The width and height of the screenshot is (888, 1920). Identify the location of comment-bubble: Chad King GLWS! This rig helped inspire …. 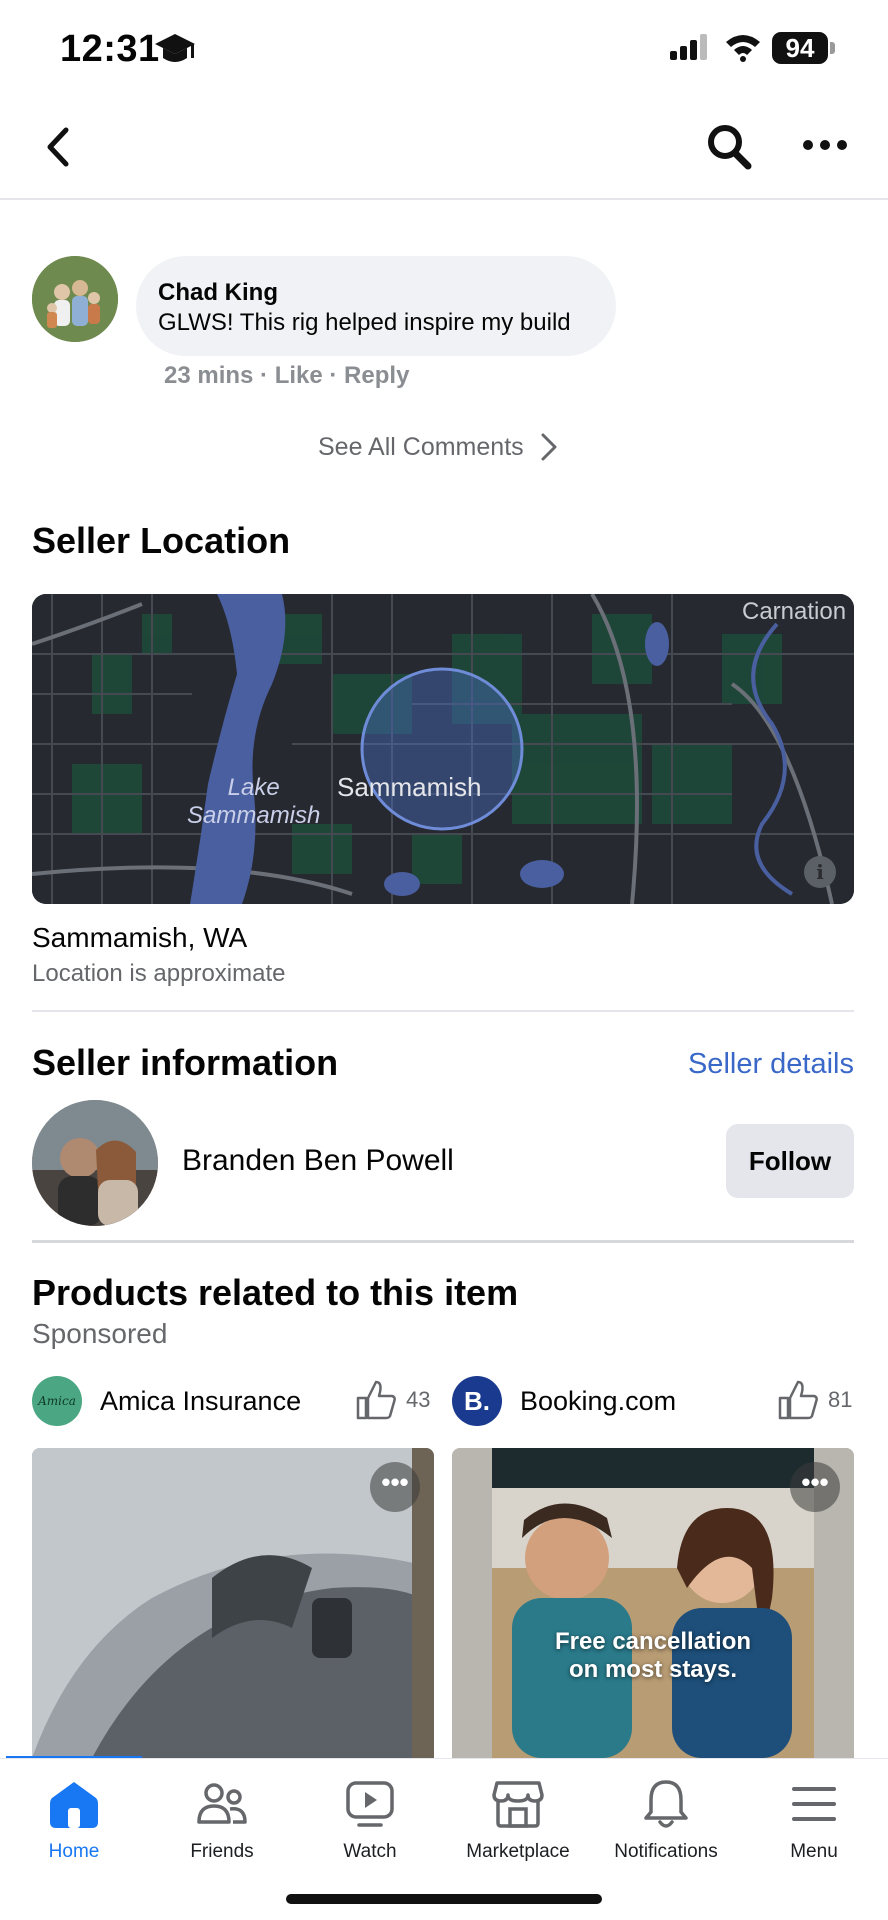
(376, 306).